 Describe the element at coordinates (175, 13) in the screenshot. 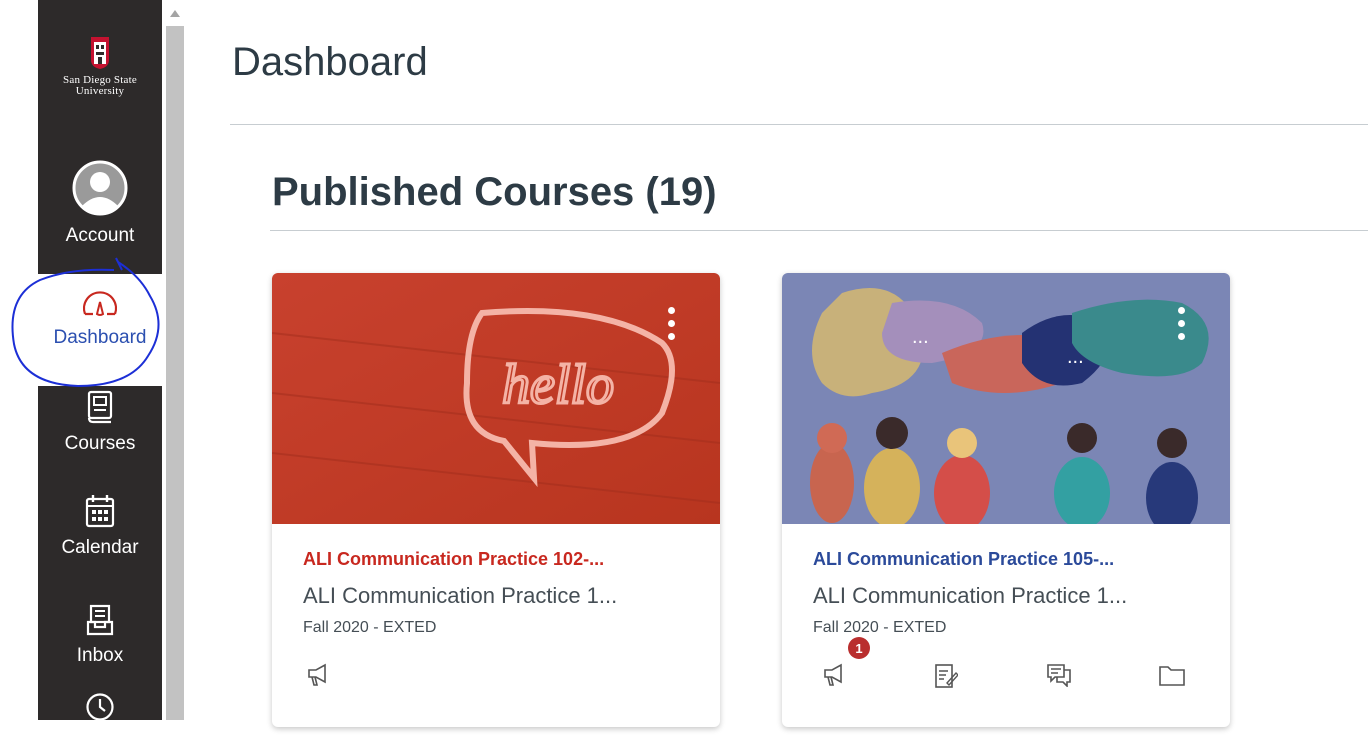

I see `scroll-up-arrow-icon` at that location.